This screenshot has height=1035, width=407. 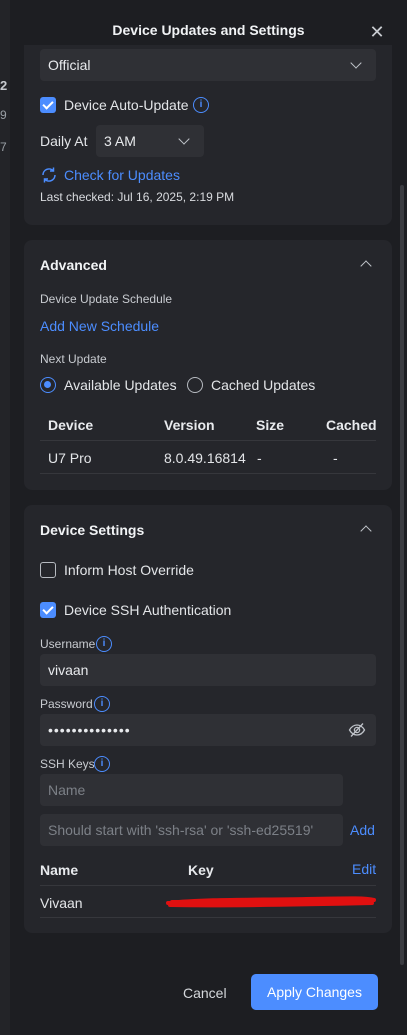 What do you see at coordinates (137, 197) in the screenshot?
I see `last-checked-text: Last checked: Jul 16, 2025, 2:19 PM` at bounding box center [137, 197].